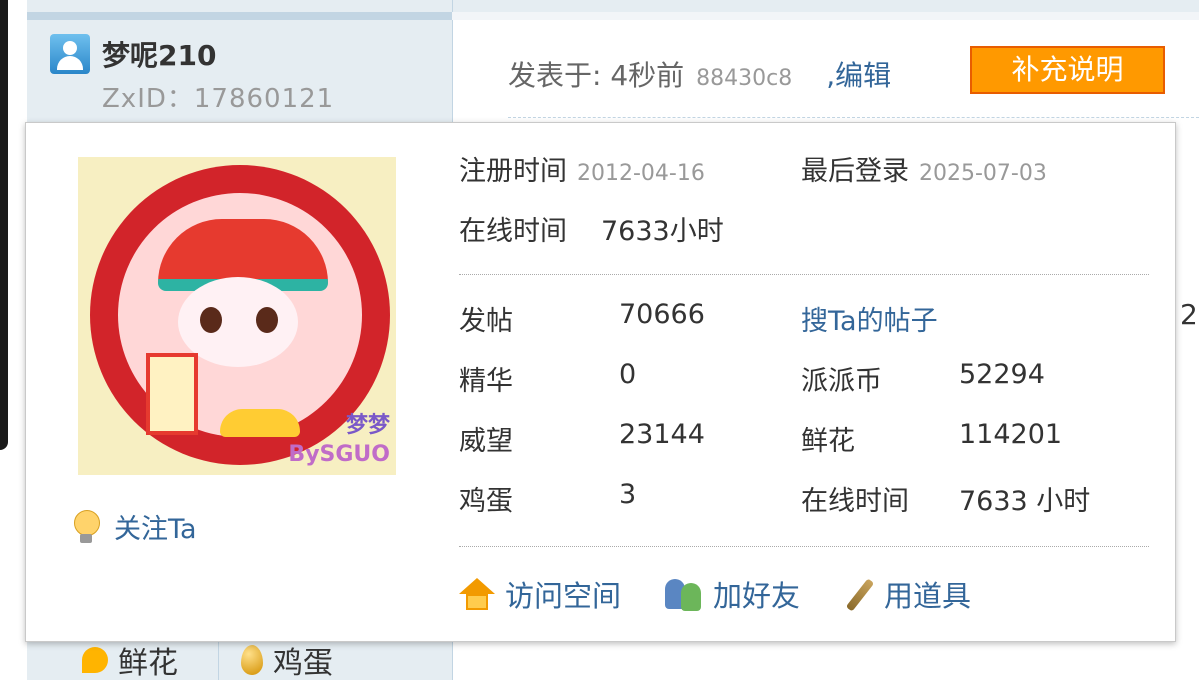  I want to click on use-tool-label: 用道具, so click(928, 596).